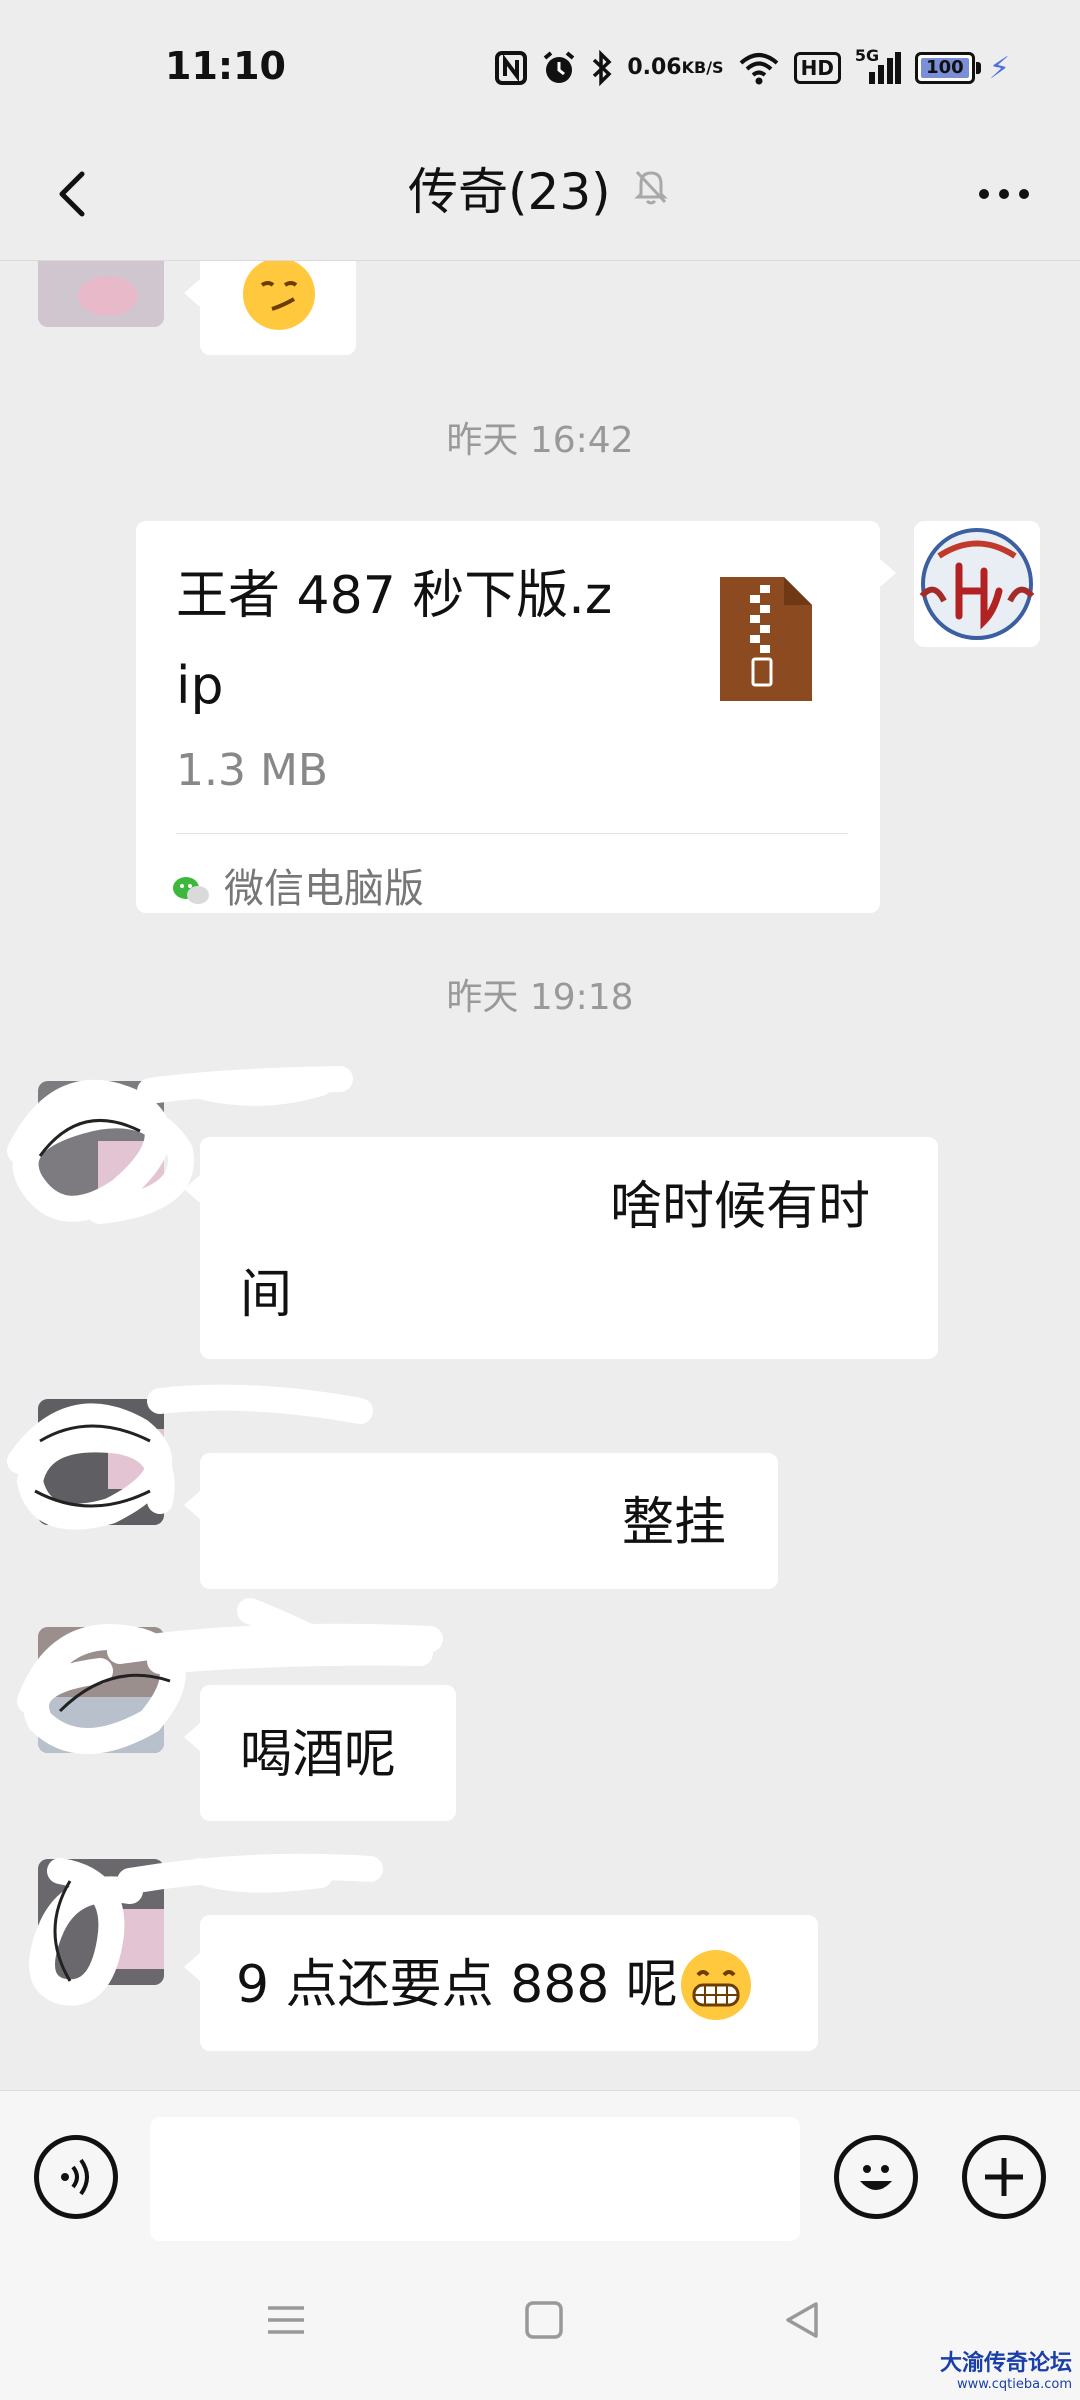  I want to click on back-button, so click(76, 194).